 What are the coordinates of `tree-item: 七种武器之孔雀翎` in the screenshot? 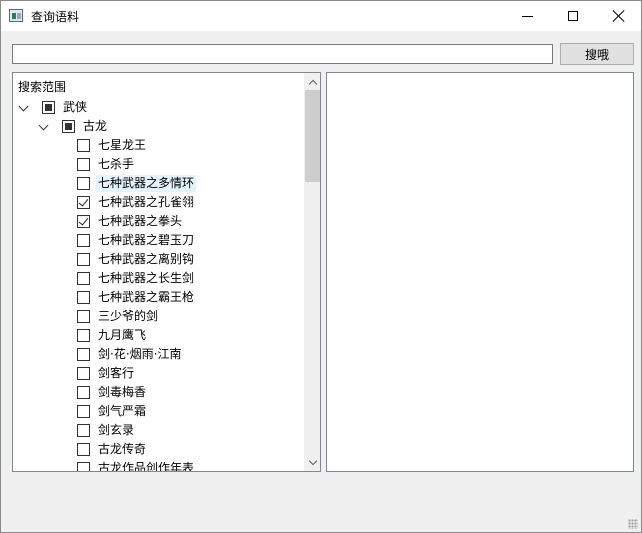 It's located at (158, 202).